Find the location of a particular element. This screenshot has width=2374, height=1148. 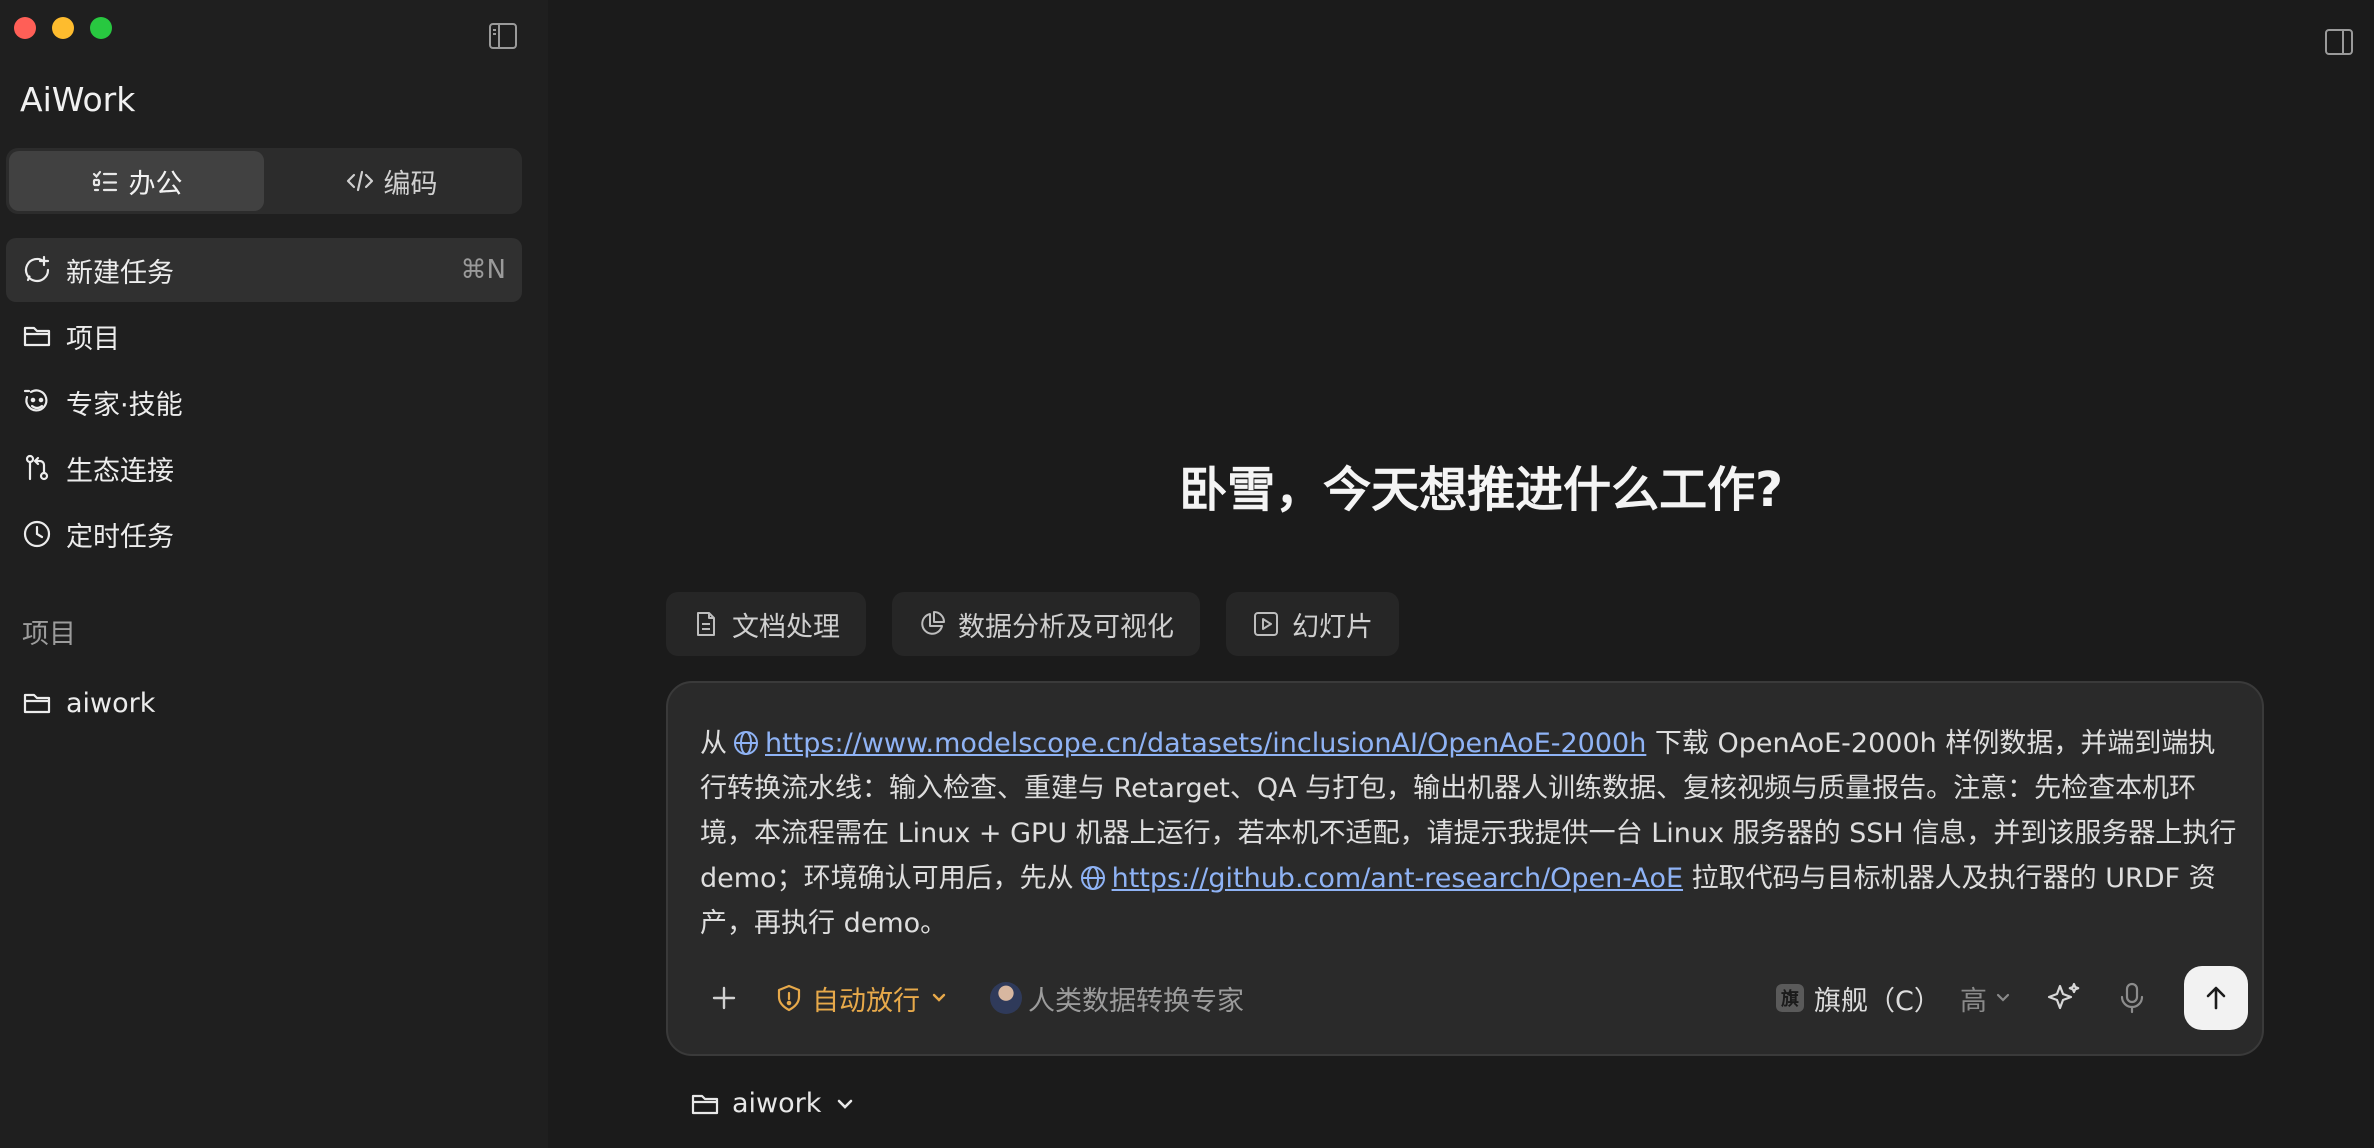

bot-face-icon is located at coordinates (35, 400).